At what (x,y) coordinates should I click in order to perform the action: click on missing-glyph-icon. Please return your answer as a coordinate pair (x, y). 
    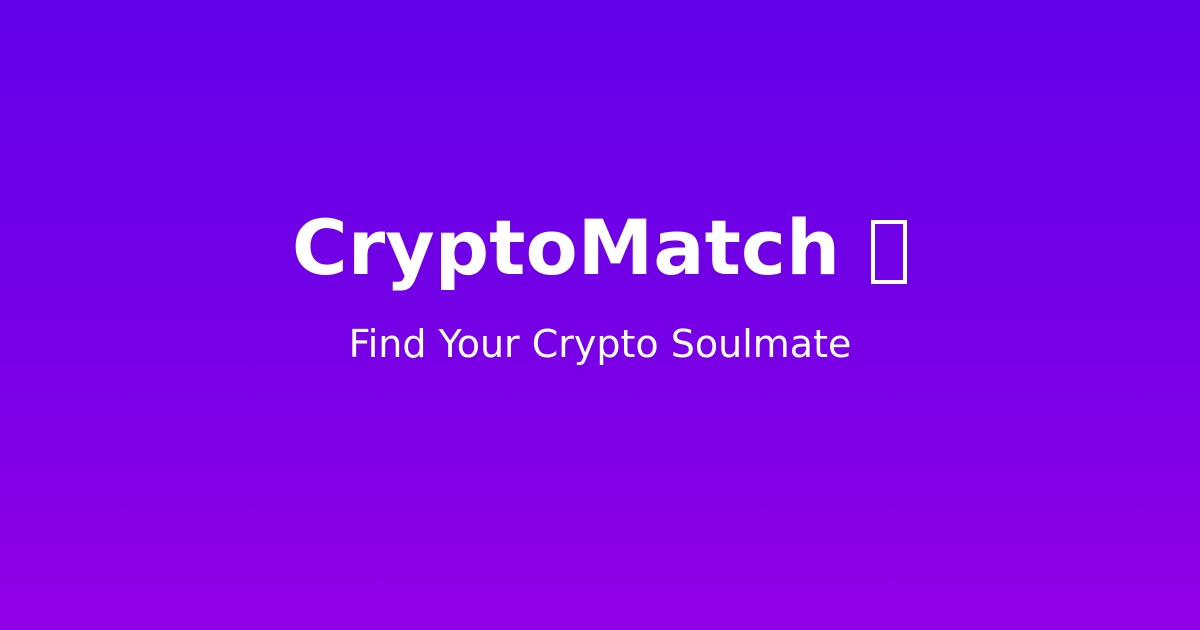
    Looking at the image, I should click on (889, 252).